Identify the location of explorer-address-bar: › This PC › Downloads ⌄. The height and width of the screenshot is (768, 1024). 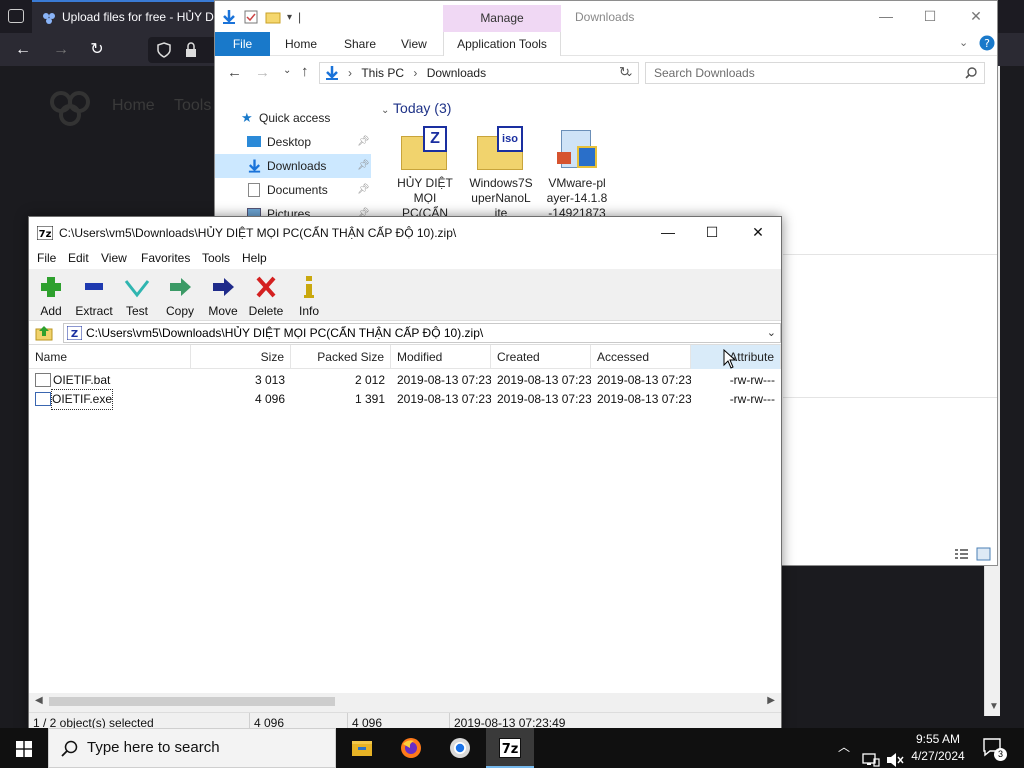
(479, 73).